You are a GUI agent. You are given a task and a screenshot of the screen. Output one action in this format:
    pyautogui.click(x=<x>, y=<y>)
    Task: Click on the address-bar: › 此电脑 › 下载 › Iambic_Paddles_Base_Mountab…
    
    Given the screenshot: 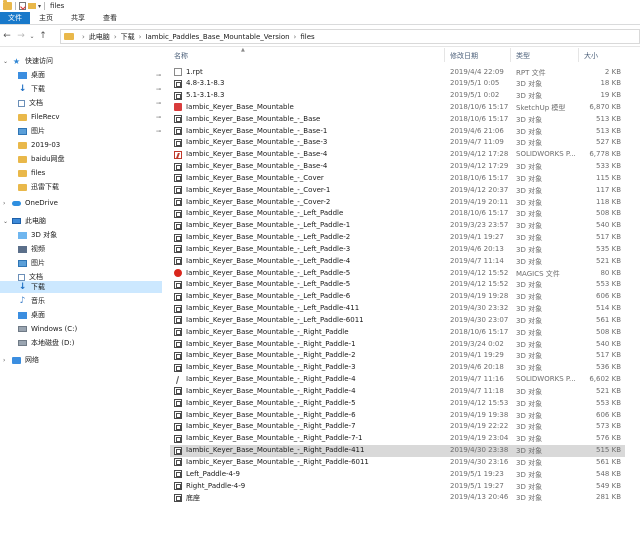 What is the action you would take?
    pyautogui.click(x=350, y=36)
    